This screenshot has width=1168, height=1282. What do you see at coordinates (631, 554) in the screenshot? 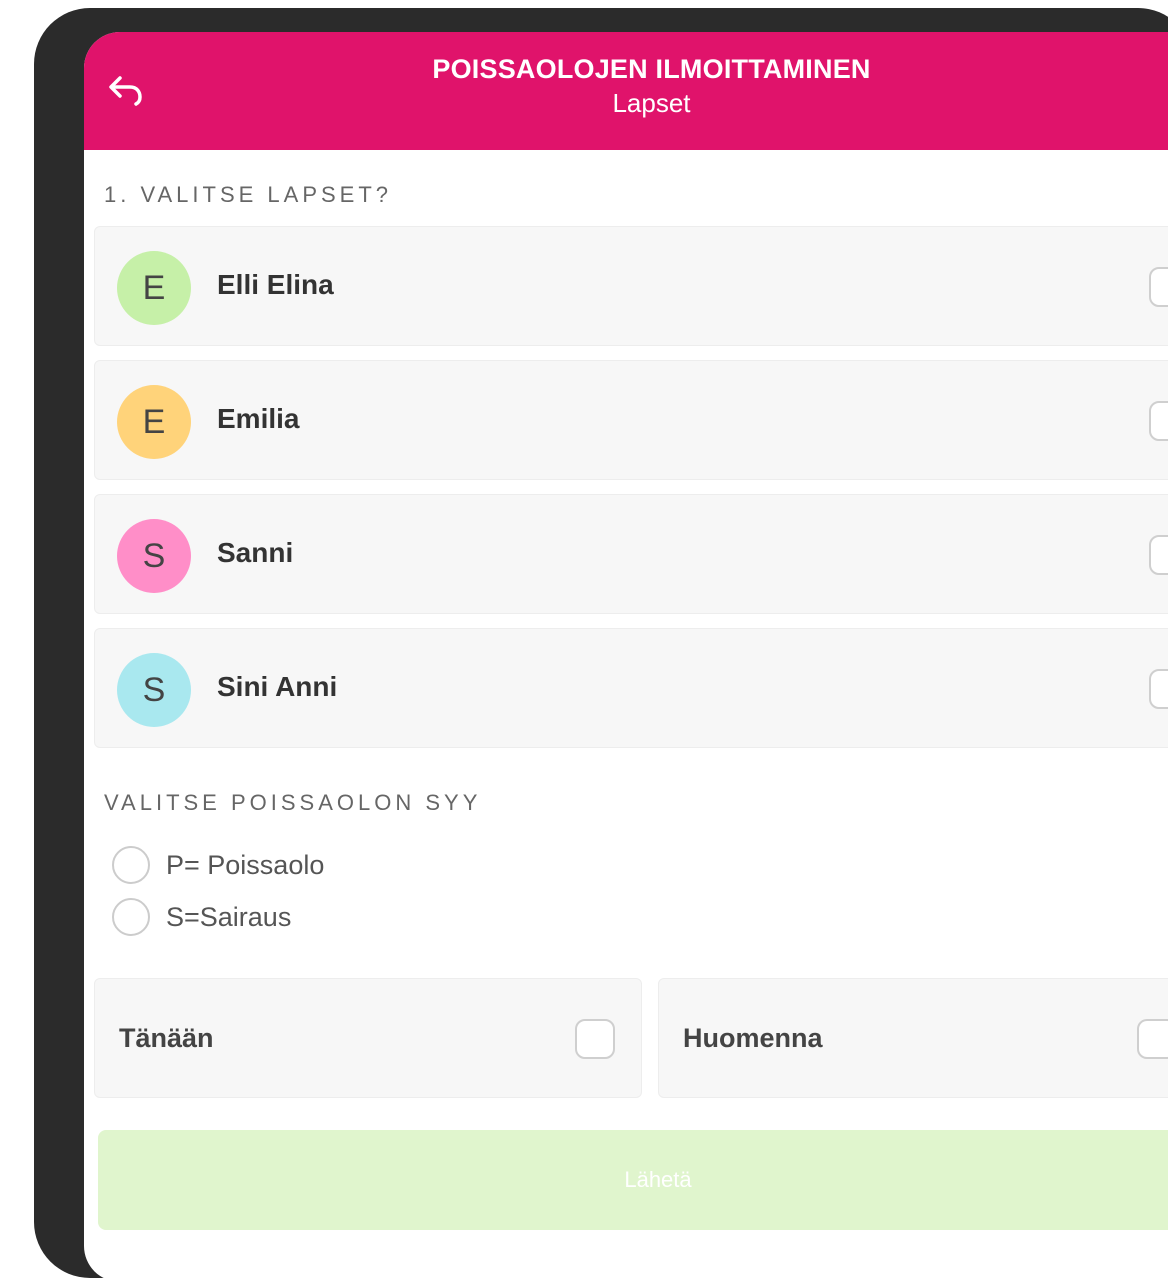
I see `child-row-sanni: S Sanni` at bounding box center [631, 554].